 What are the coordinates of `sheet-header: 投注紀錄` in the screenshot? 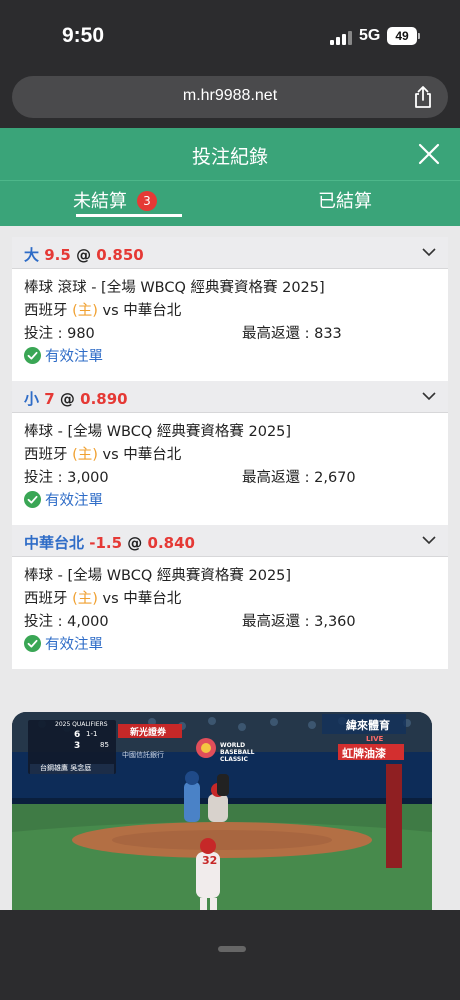 It's located at (230, 154).